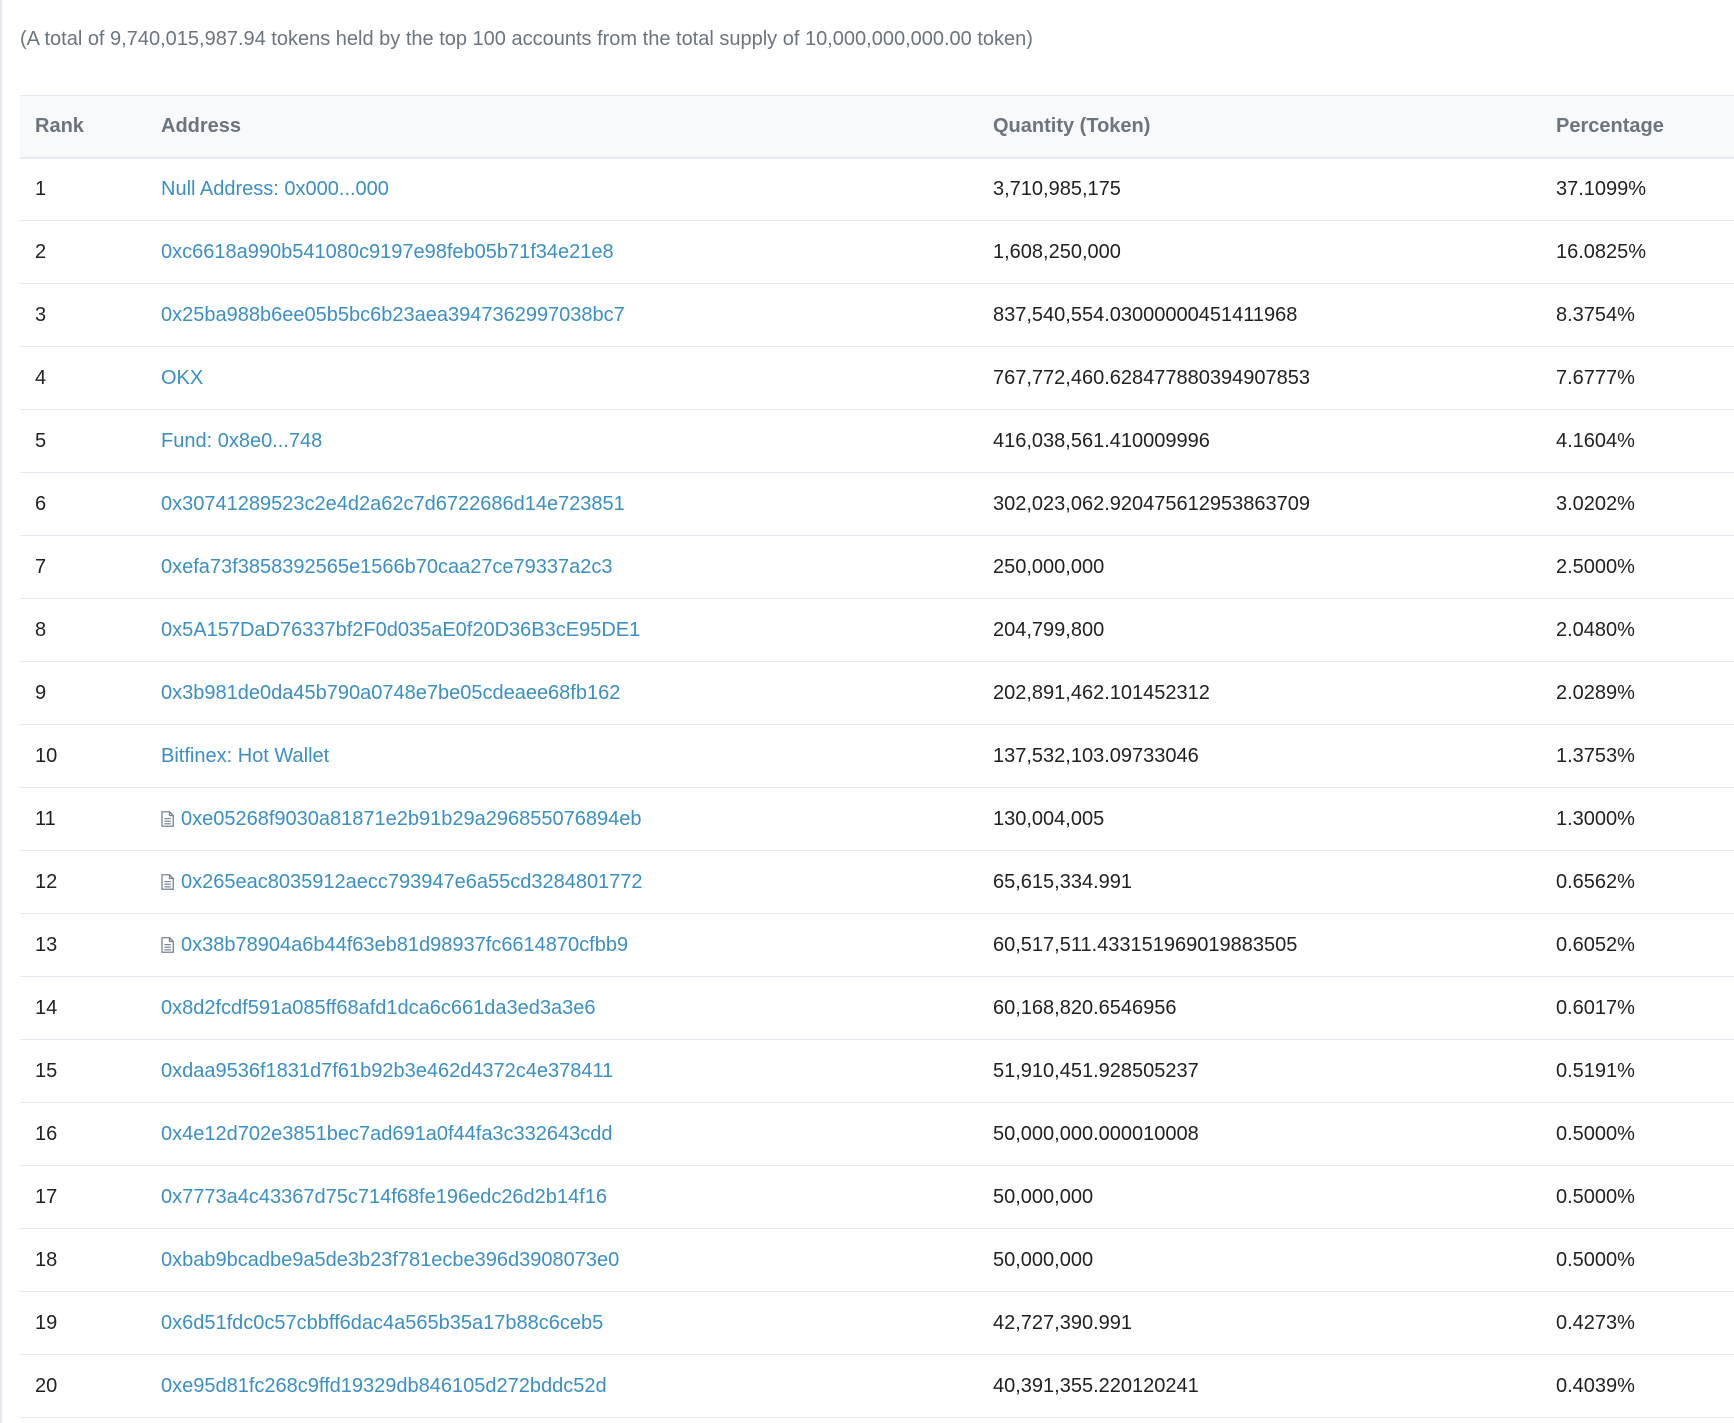 The image size is (1734, 1423). I want to click on contract-file-icon, so click(167, 944).